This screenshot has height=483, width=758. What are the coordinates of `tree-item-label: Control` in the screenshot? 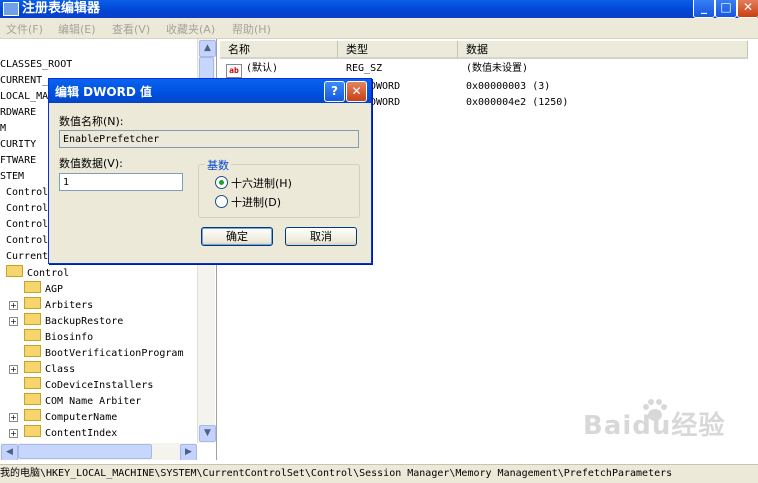 It's located at (48, 273).